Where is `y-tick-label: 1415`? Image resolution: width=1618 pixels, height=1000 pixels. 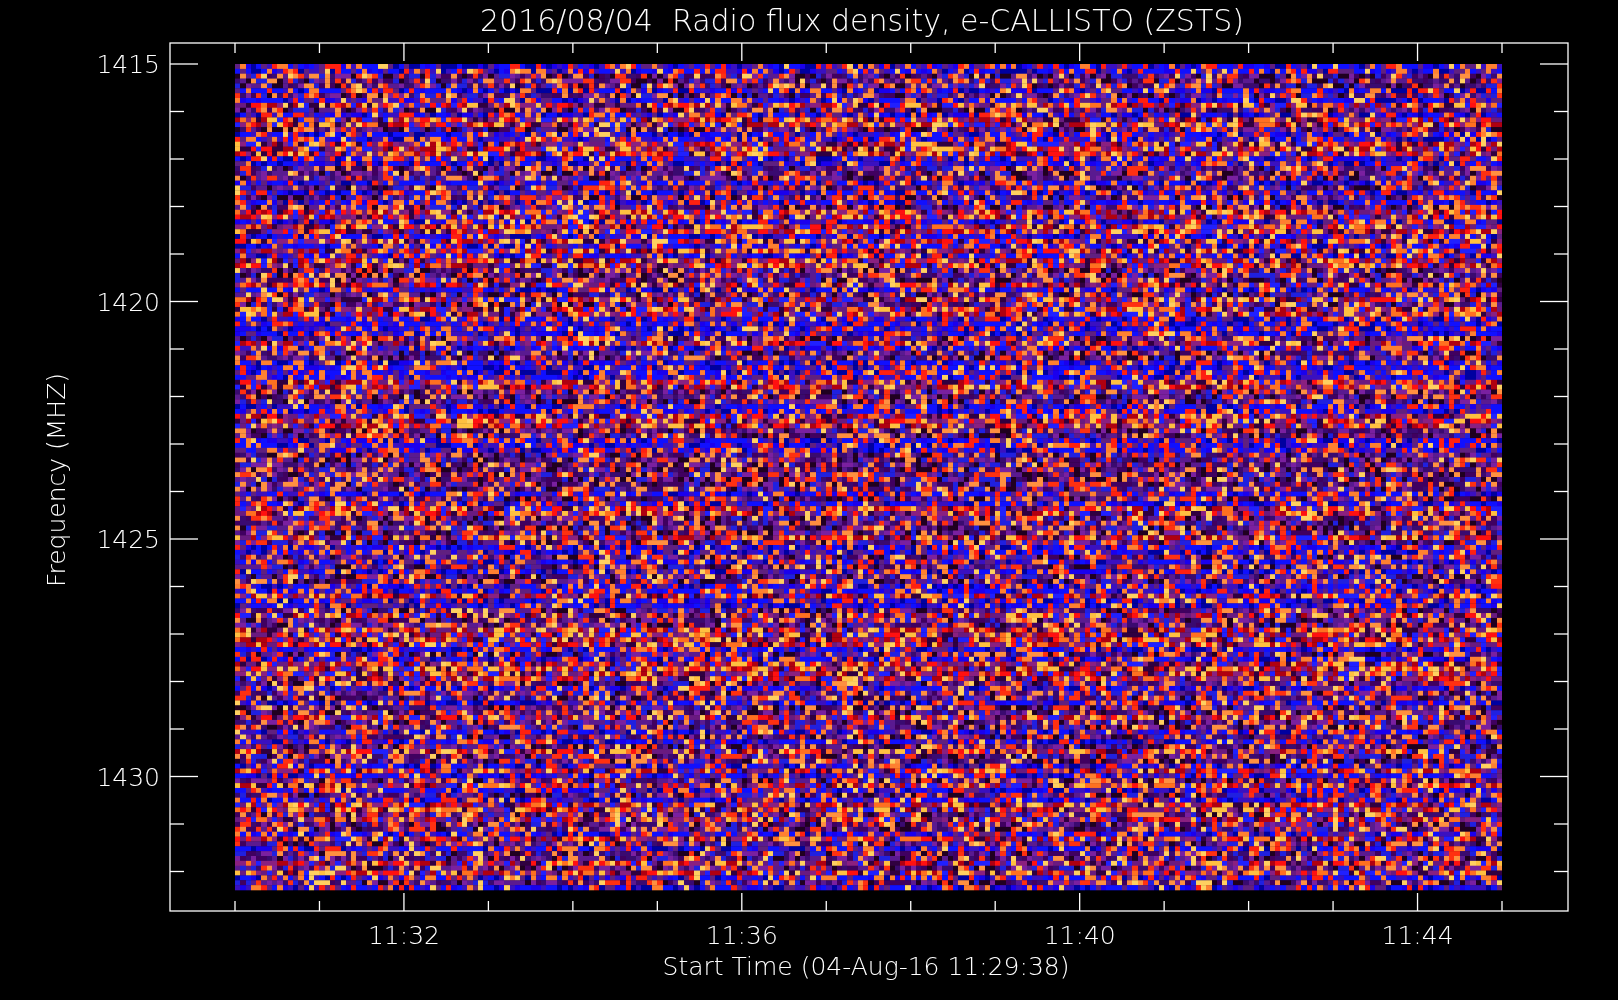
y-tick-label: 1415 is located at coordinates (128, 64).